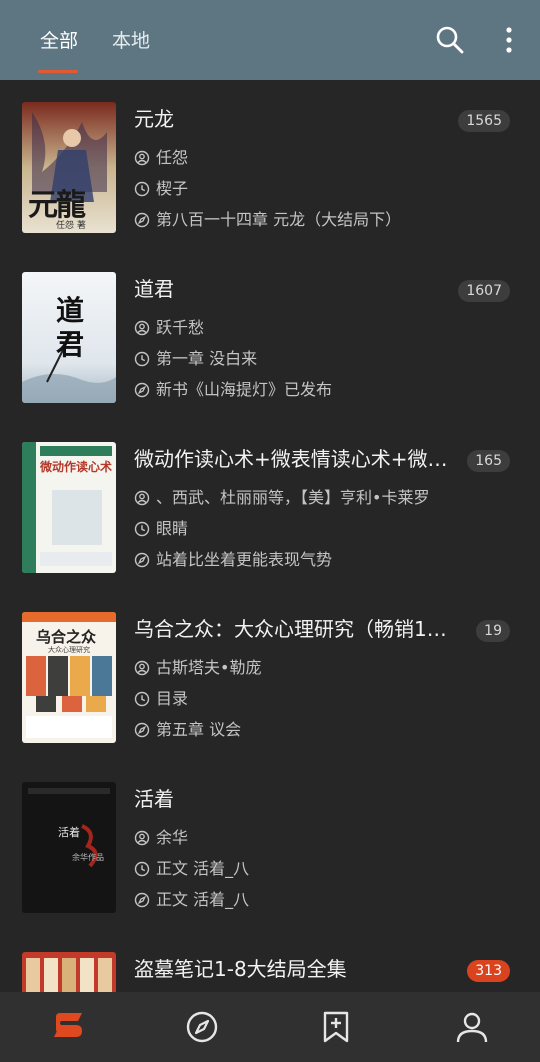  What do you see at coordinates (76, 467) in the screenshot?
I see `cover-title: 微动作读心术` at bounding box center [76, 467].